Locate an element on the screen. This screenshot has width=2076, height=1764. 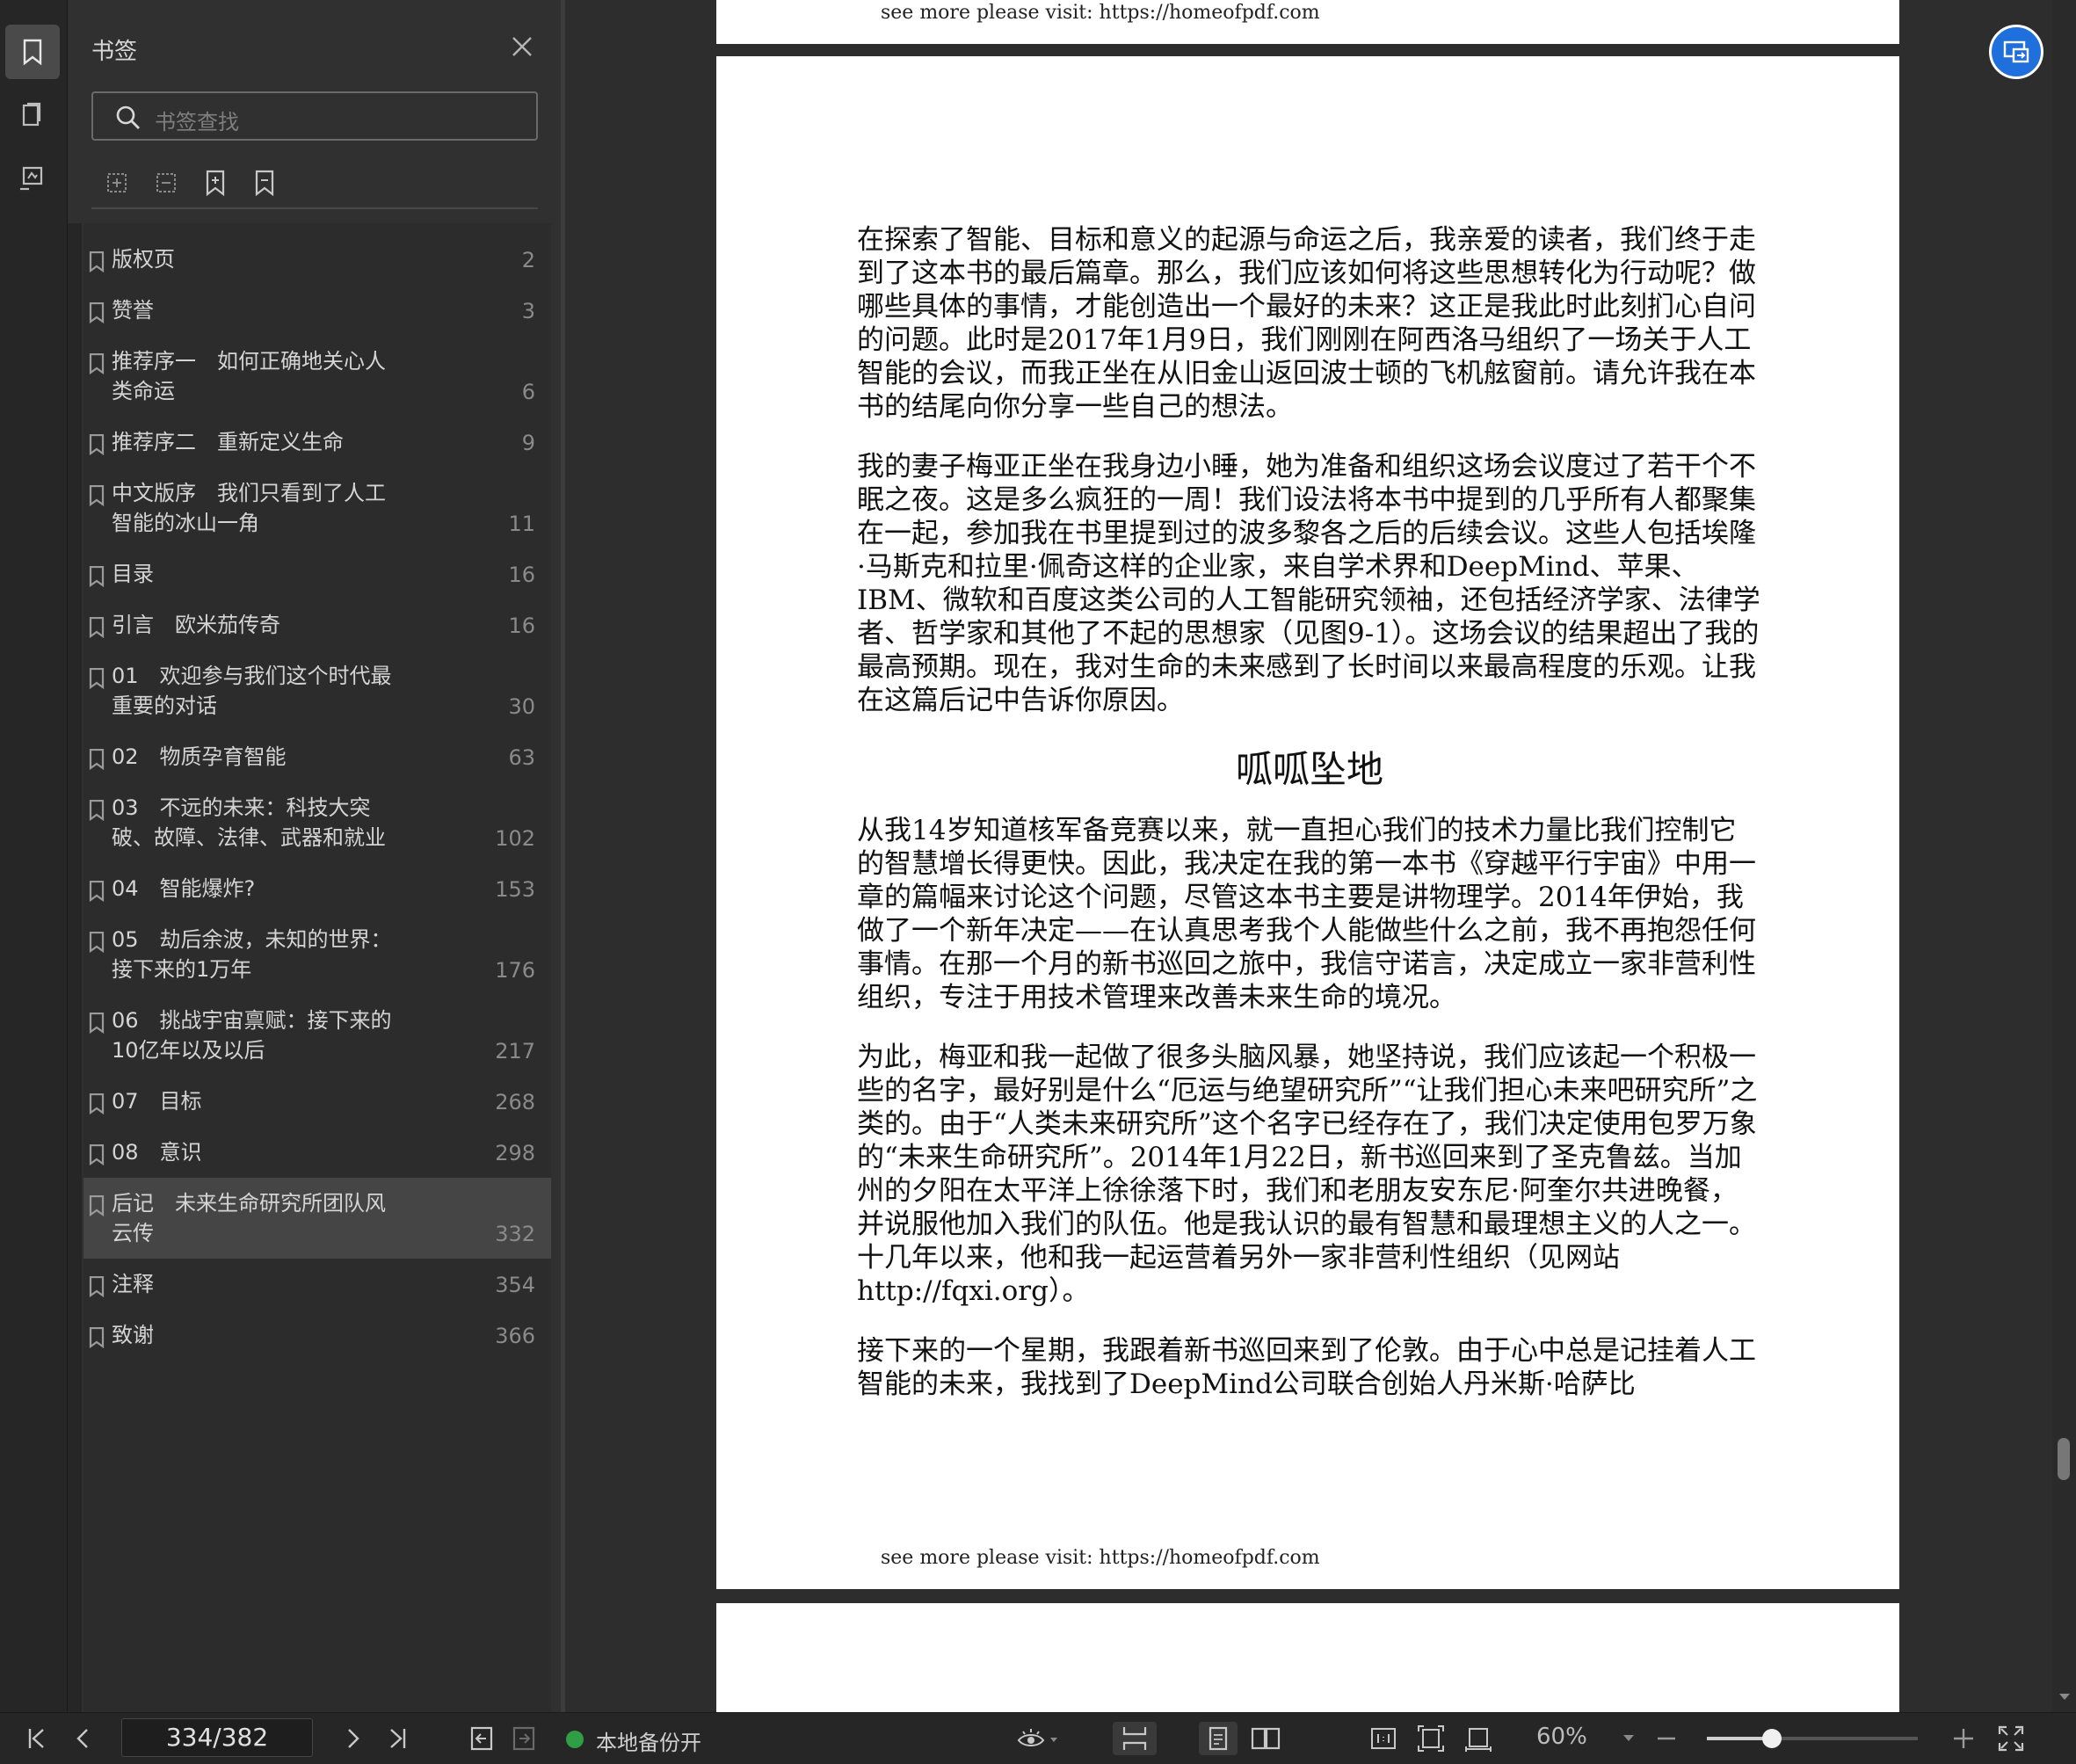
bookmark-page-number: 153 is located at coordinates (515, 889).